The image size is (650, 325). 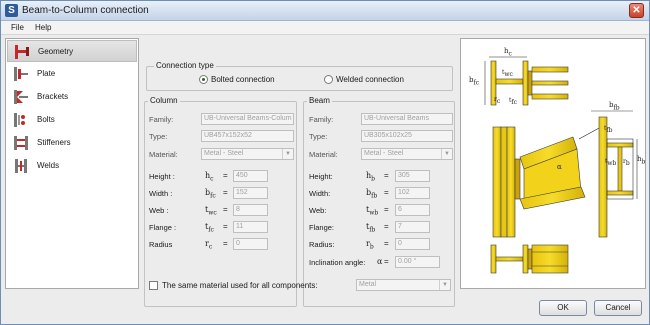 What do you see at coordinates (325, 28) in the screenshot?
I see `menu-bar: File Help` at bounding box center [325, 28].